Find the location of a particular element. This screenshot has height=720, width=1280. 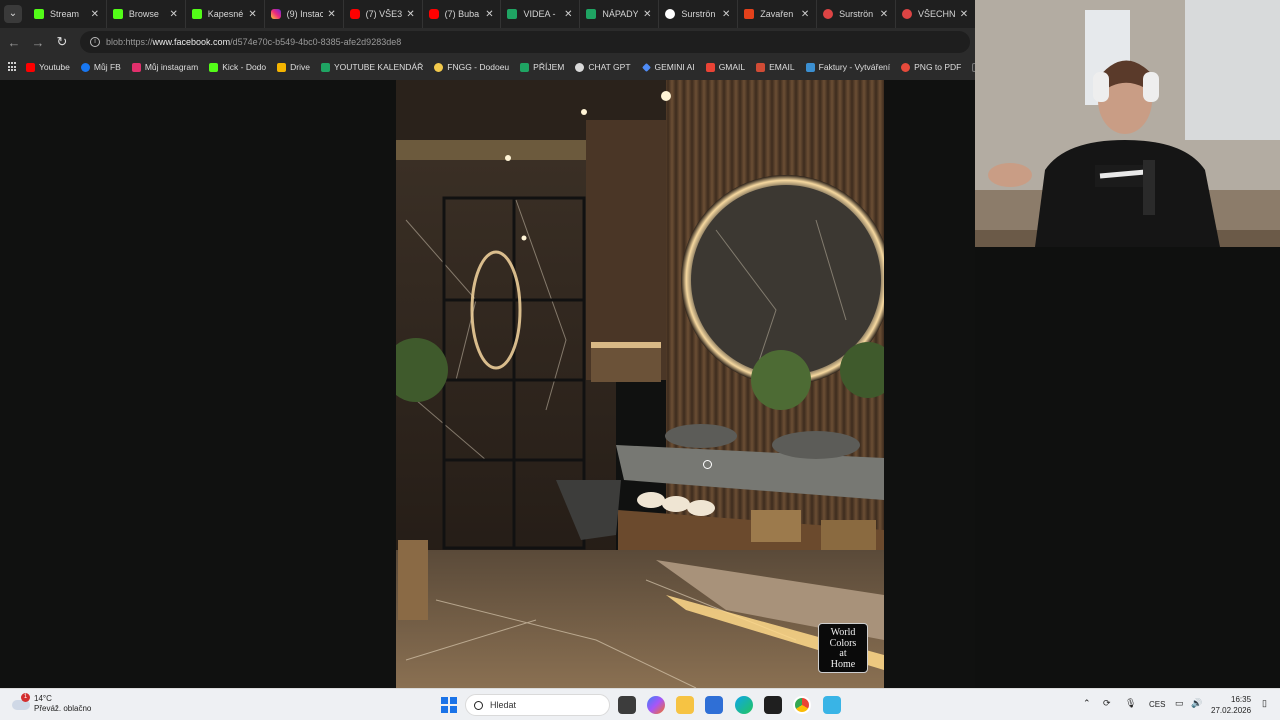

system-clock: 16:35 27.02.2026 is located at coordinates (1231, 705).